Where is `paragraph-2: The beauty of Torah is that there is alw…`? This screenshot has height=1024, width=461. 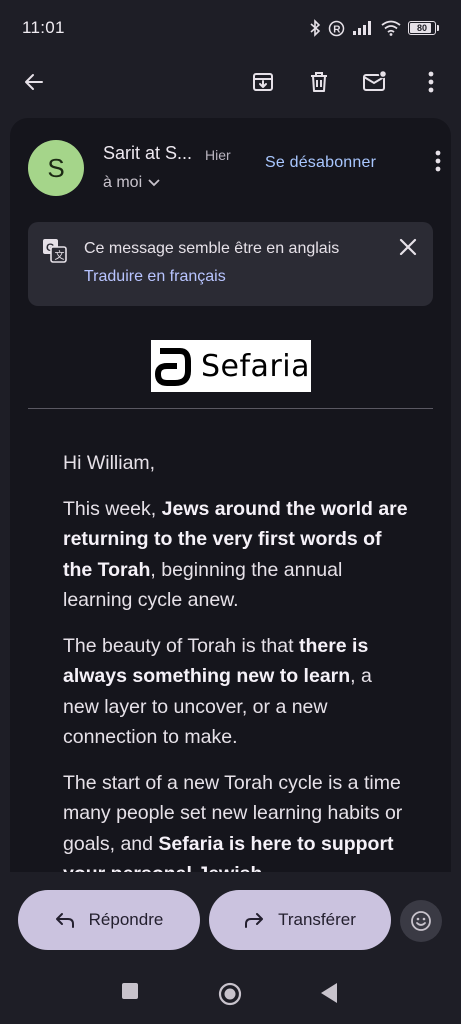 paragraph-2: The beauty of Torah is that there is alw… is located at coordinates (217, 691).